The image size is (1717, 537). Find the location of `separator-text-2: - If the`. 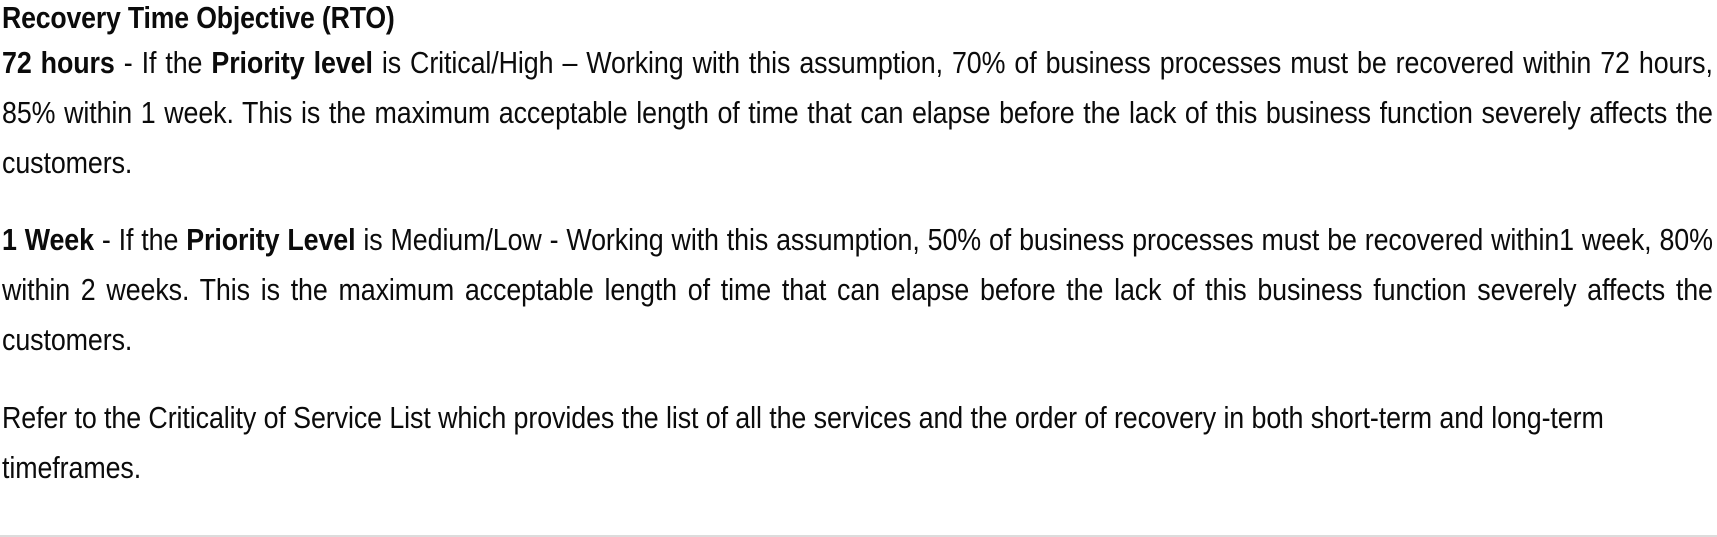

separator-text-2: - If the is located at coordinates (140, 239).